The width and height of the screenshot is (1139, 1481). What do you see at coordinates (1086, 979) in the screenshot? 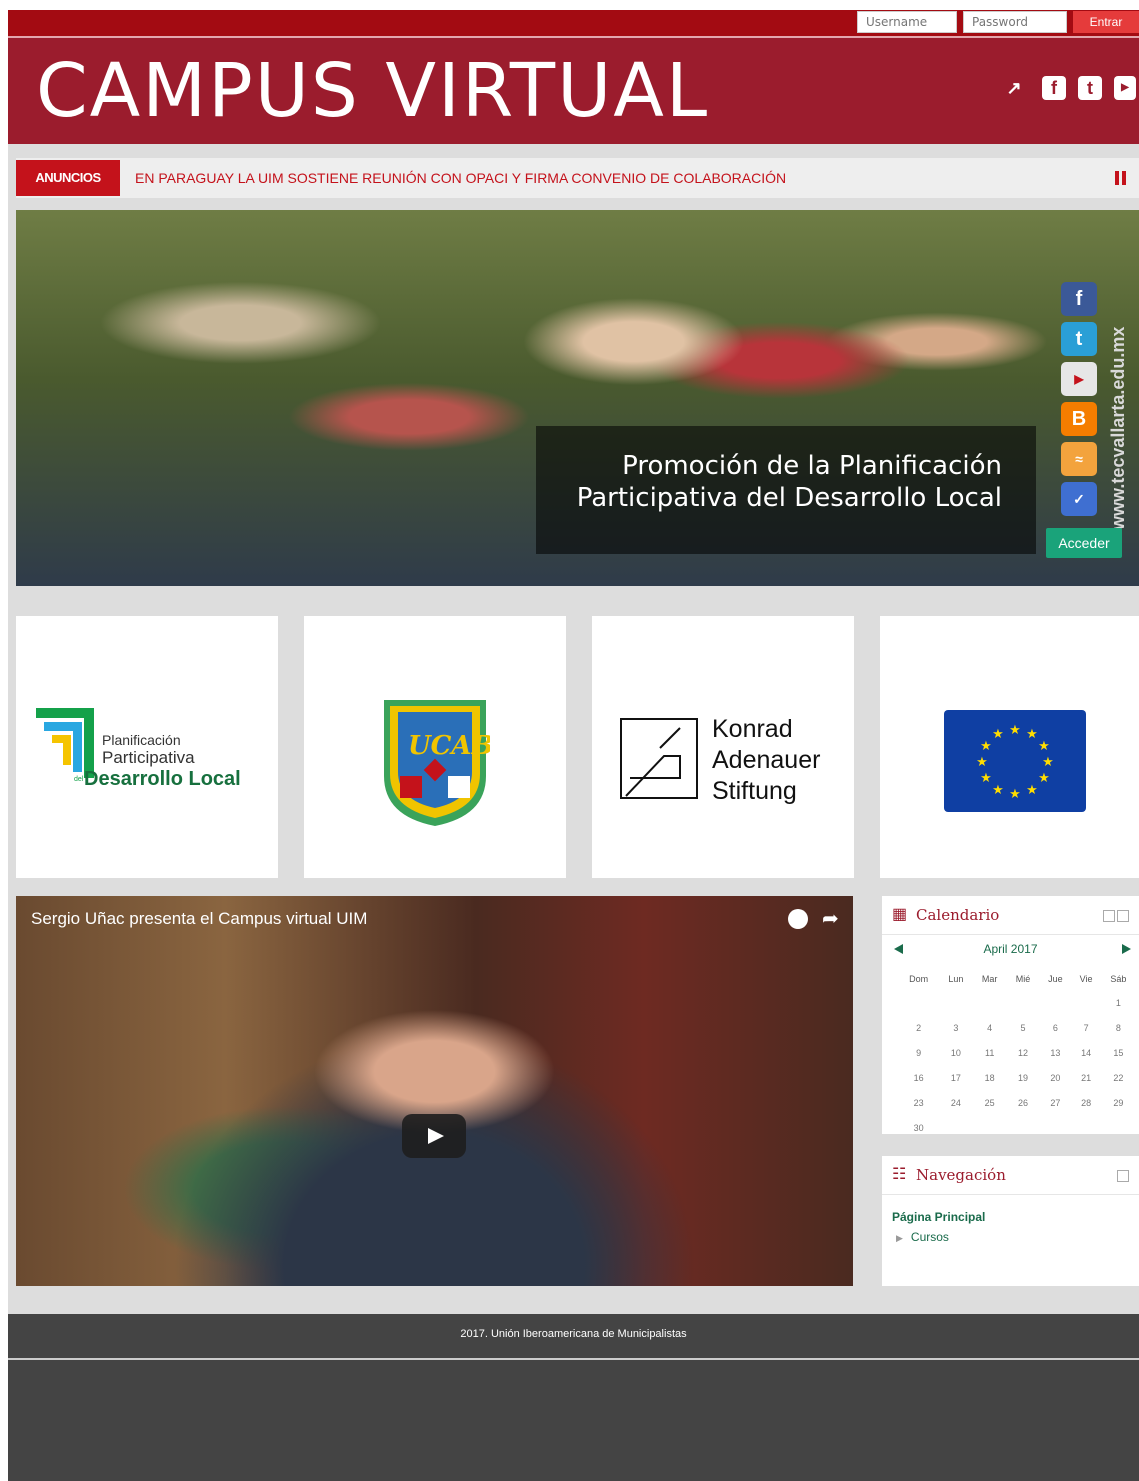
I see `calendar-day-header: Vie` at bounding box center [1086, 979].